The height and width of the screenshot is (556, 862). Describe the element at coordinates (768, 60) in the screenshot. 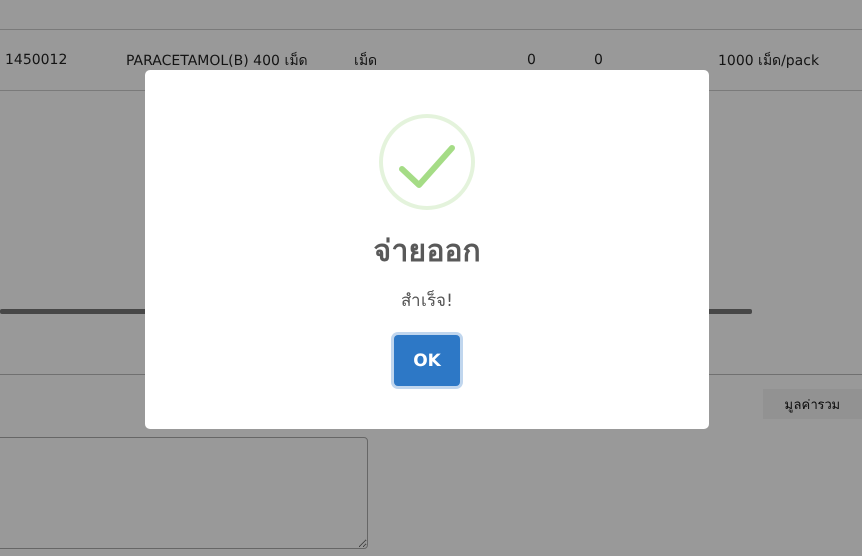

I see `table-cell-text: 1000 เม็ด/pack` at that location.